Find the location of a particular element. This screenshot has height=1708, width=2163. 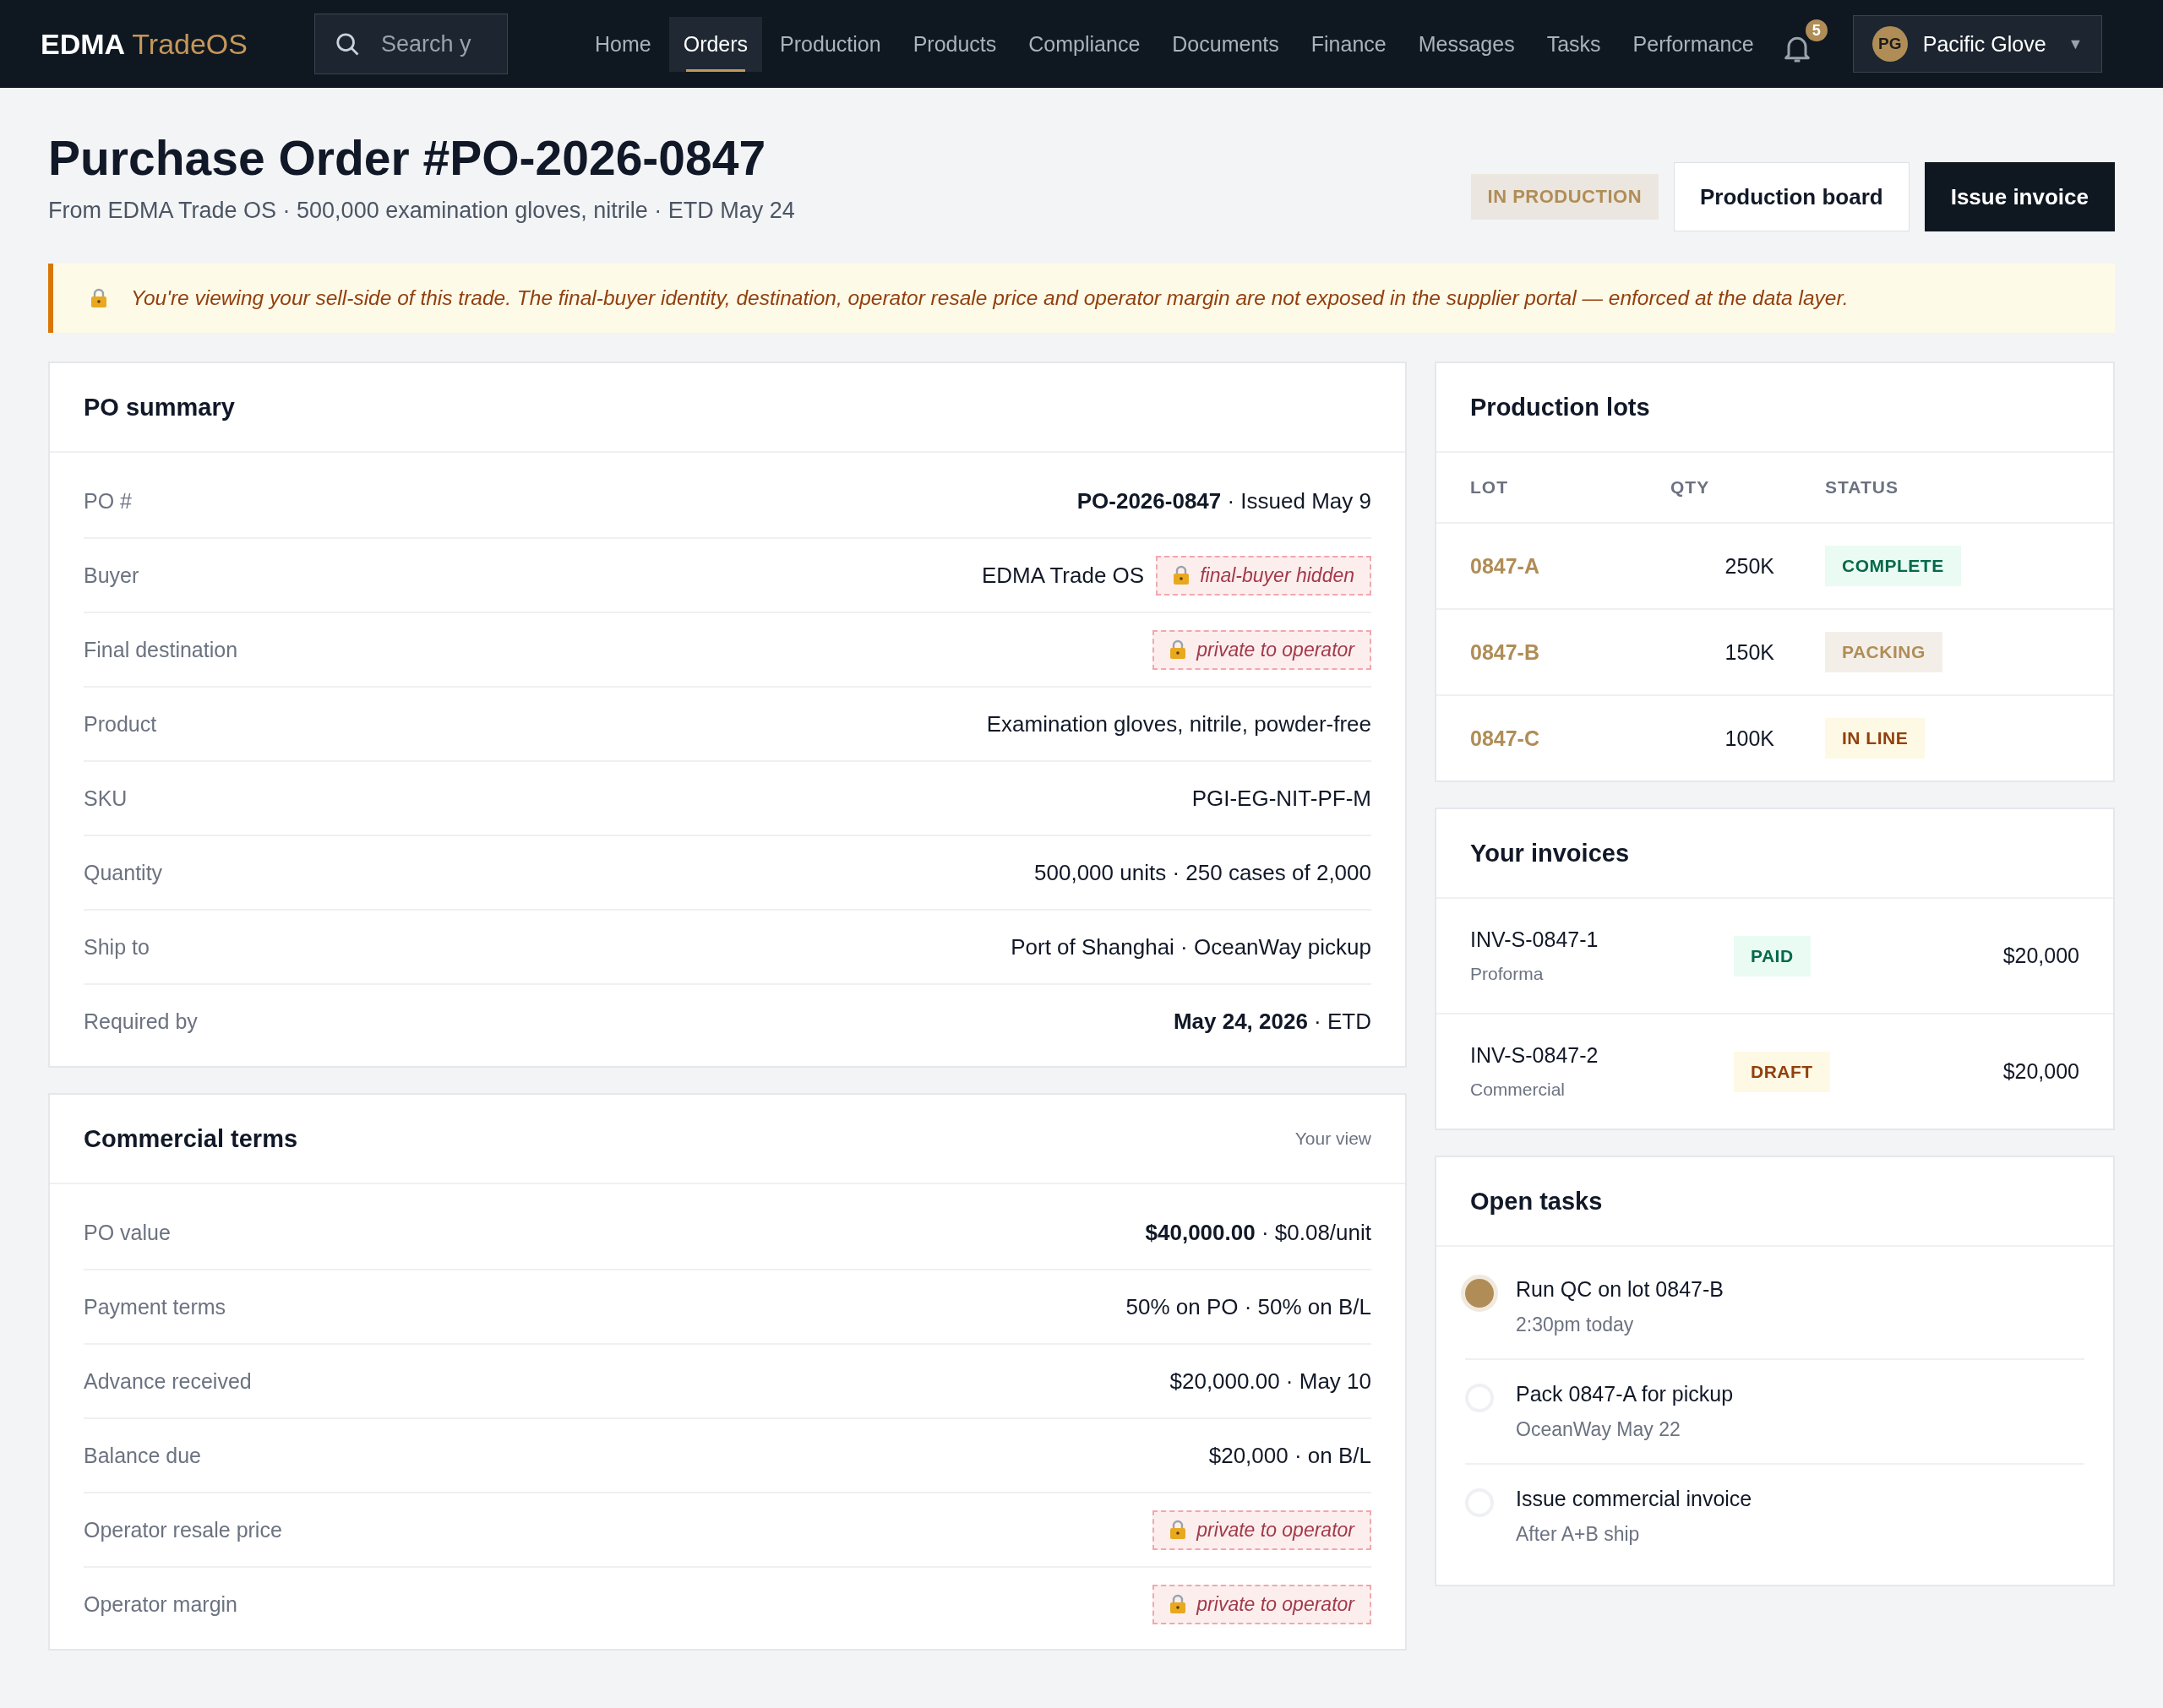

field-label: Final destination is located at coordinates (161, 649).